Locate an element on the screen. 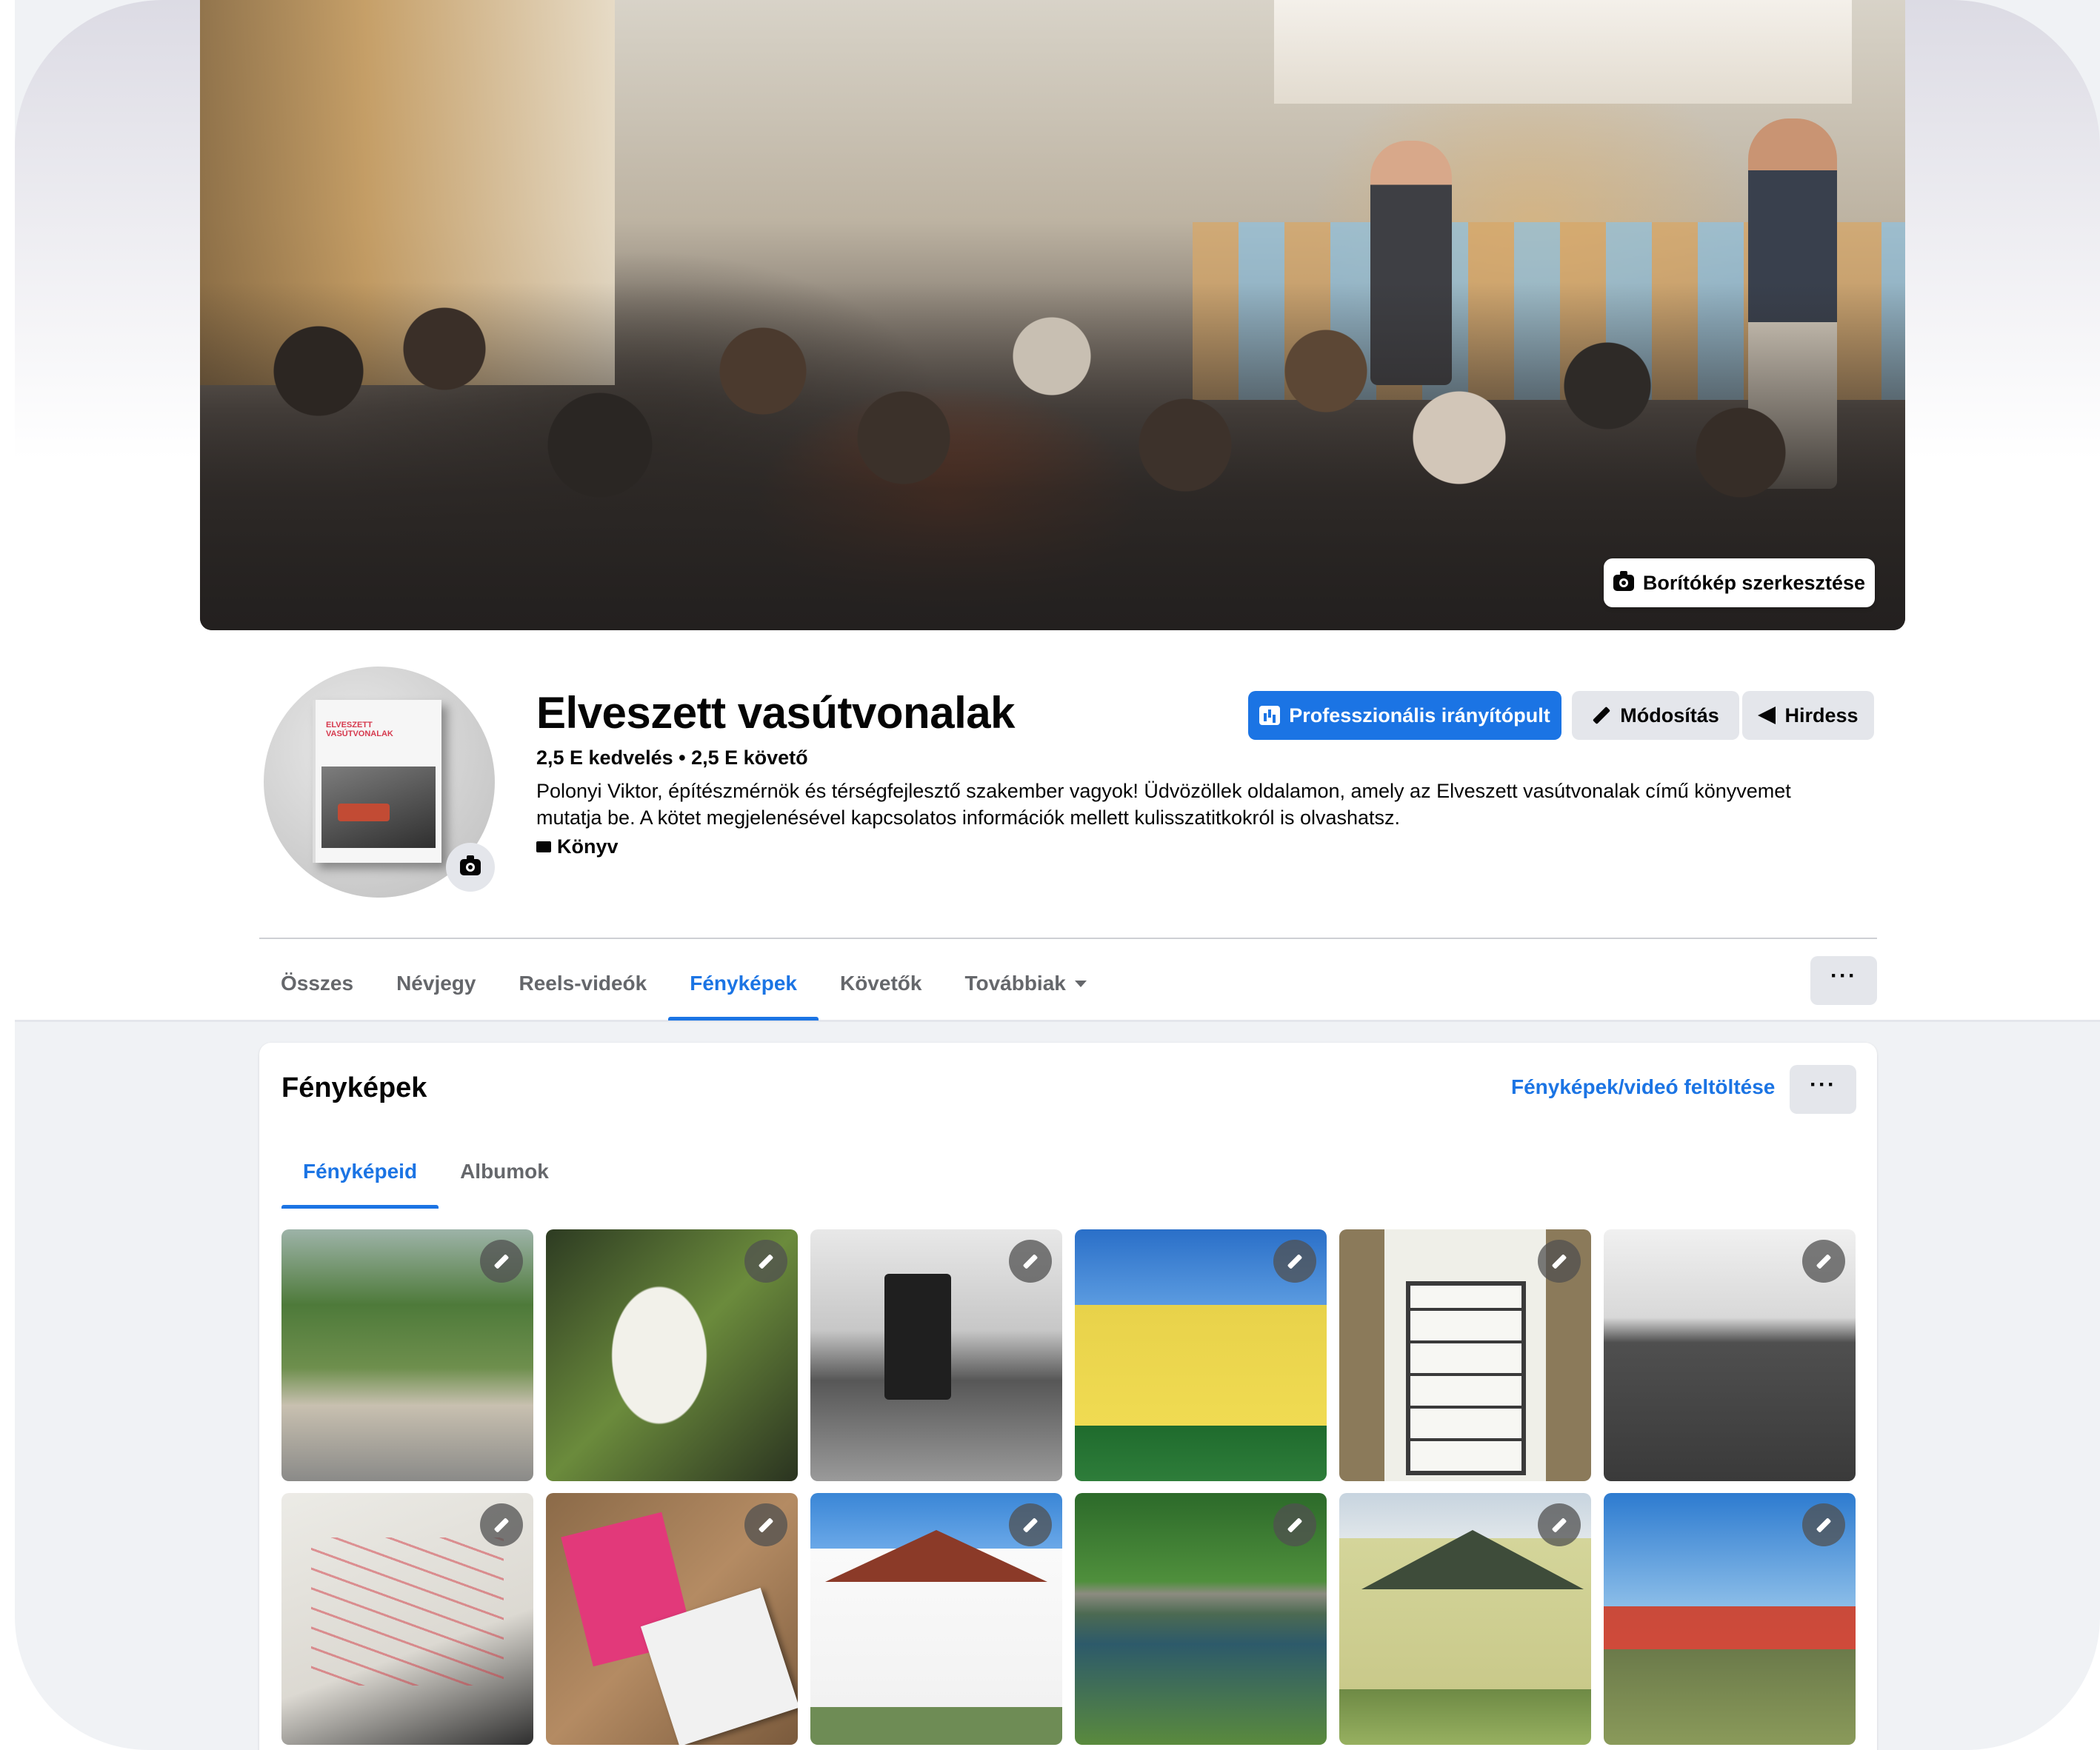 The image size is (2100, 1750). page-category: Könyv is located at coordinates (577, 846).